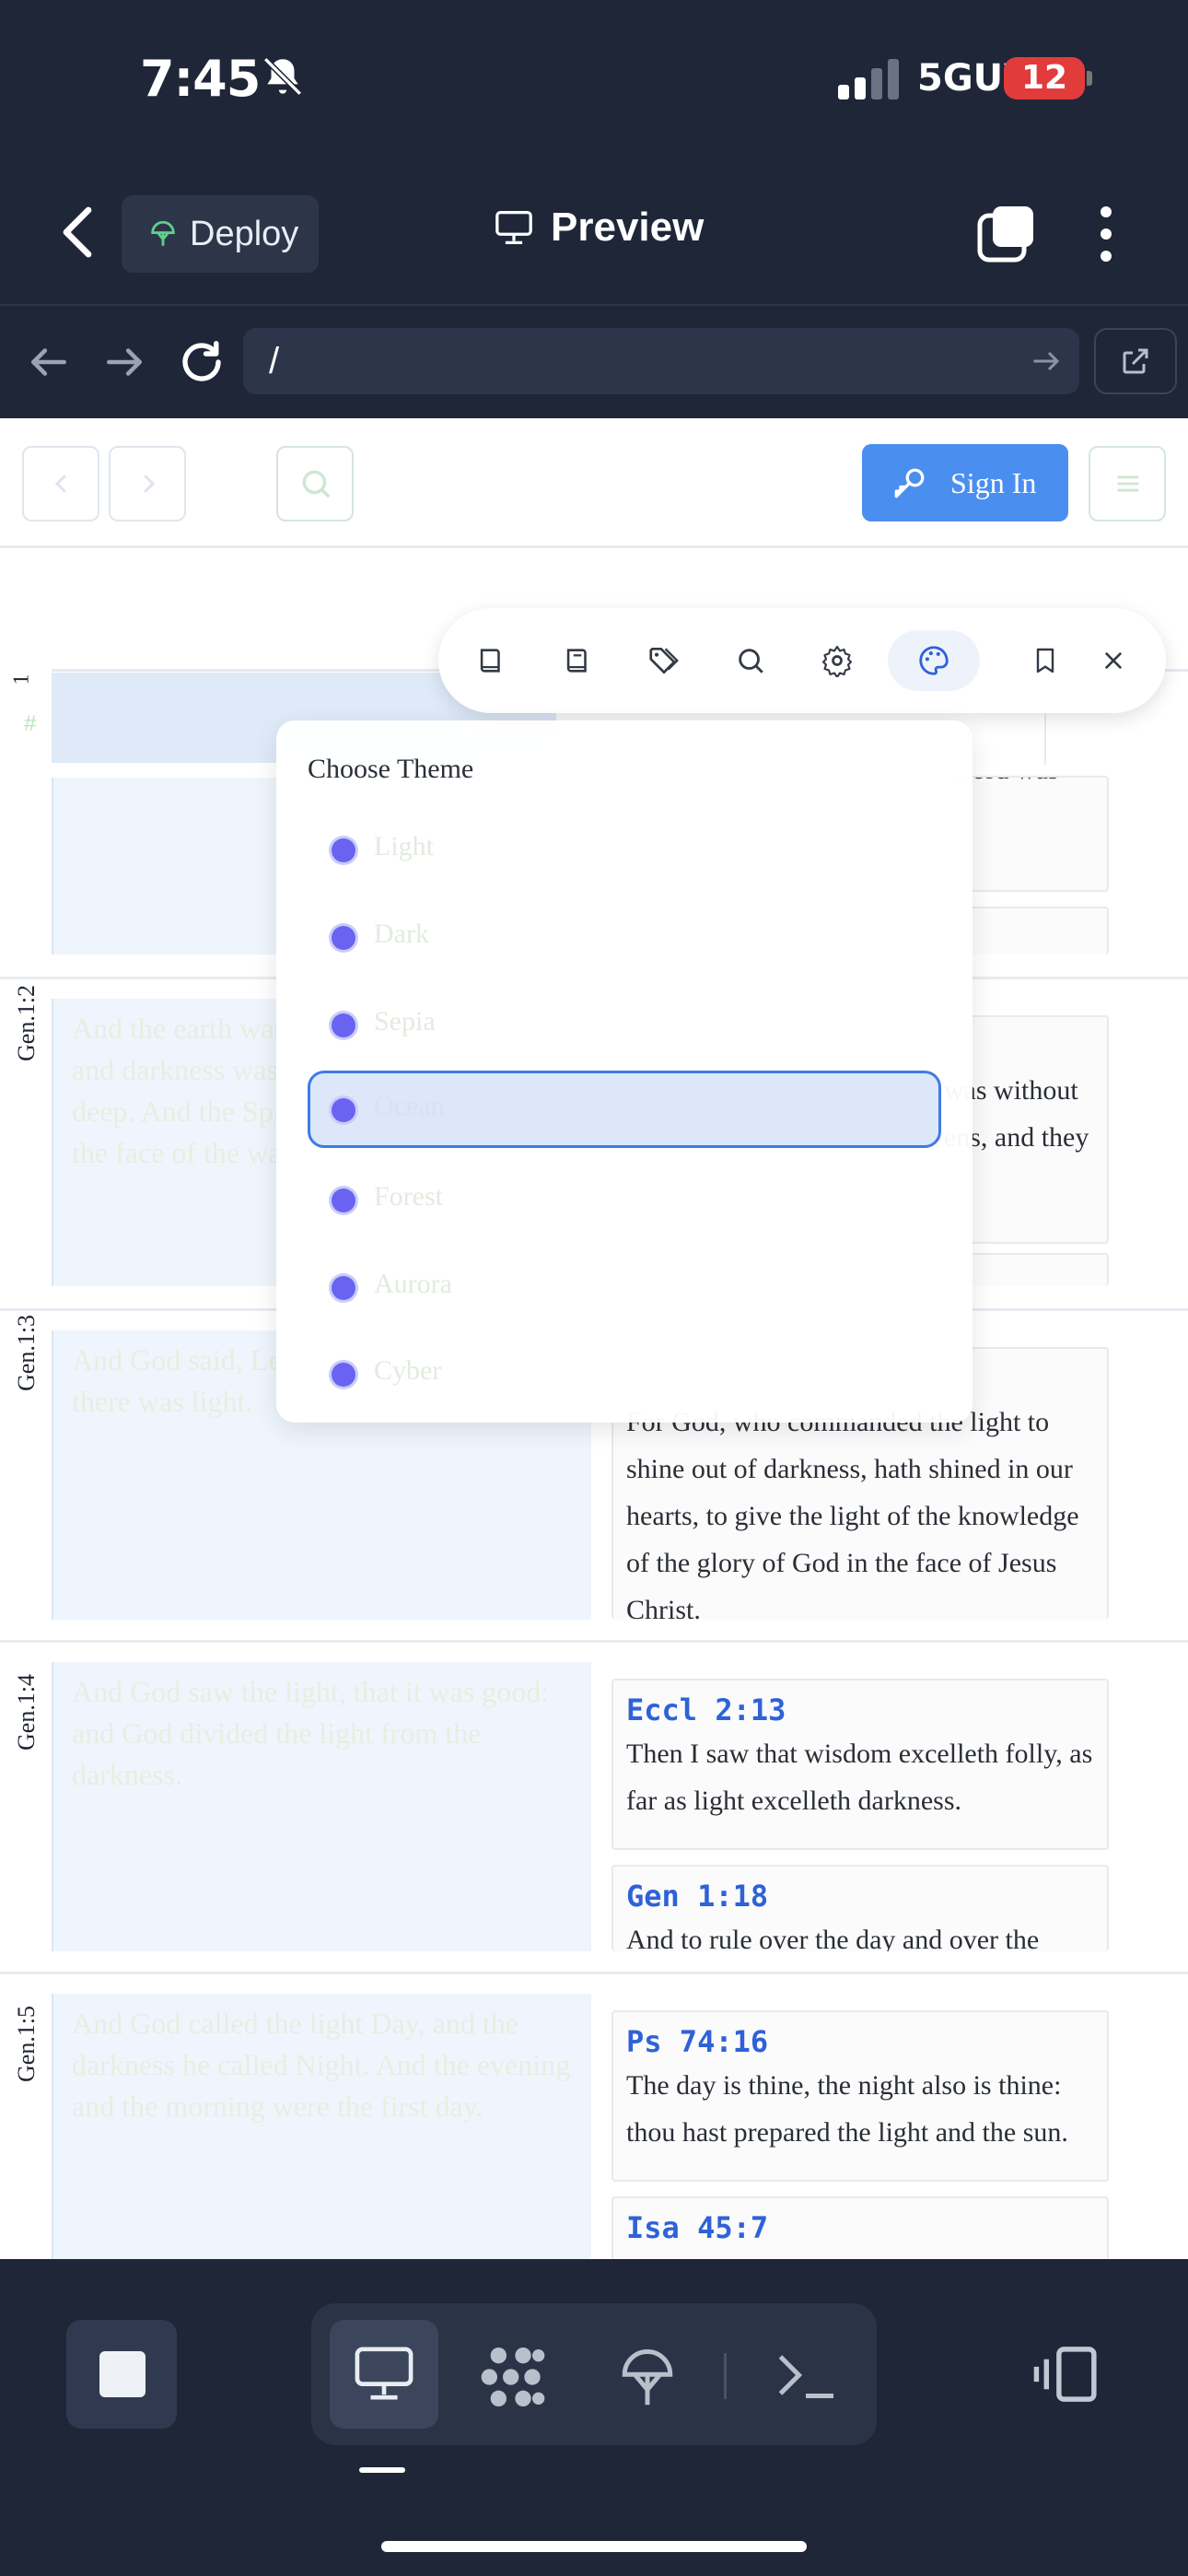 This screenshot has width=1188, height=2576. I want to click on cross-ref-name: Isa 45:7, so click(697, 2227).